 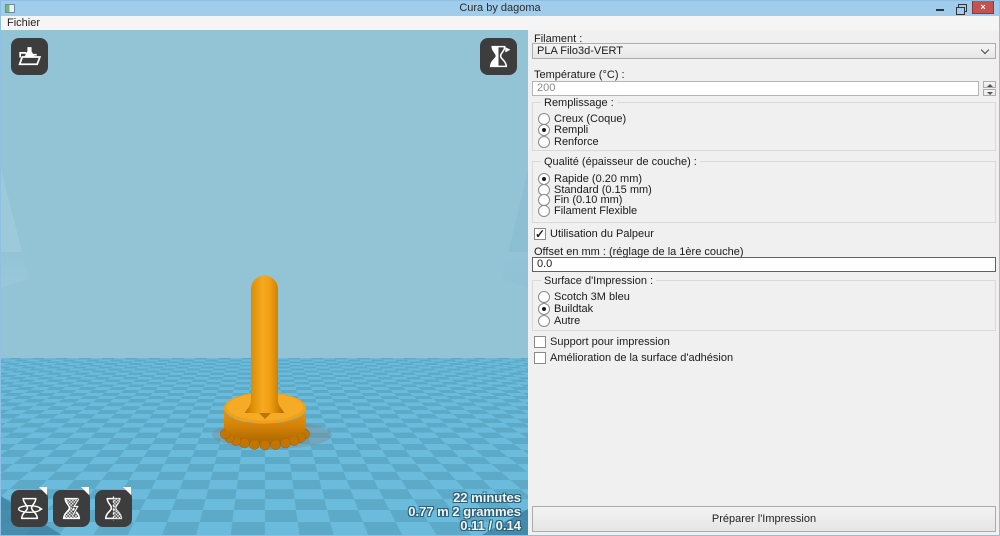 I want to click on print-stats: 22 minutes 0.77 m 2 grammes 0.11 / 0.14, so click(x=464, y=512).